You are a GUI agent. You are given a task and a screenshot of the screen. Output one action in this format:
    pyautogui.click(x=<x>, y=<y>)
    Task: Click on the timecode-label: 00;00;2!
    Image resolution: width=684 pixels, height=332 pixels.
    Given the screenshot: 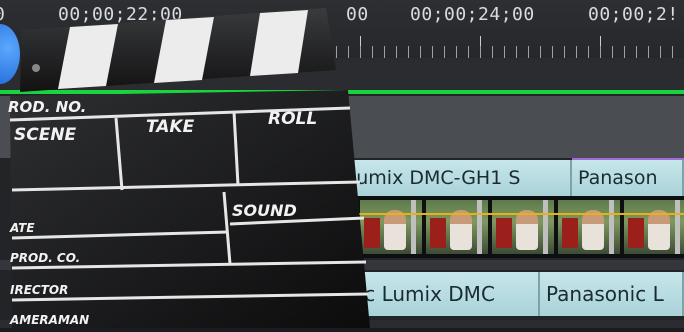 What is the action you would take?
    pyautogui.click(x=633, y=14)
    